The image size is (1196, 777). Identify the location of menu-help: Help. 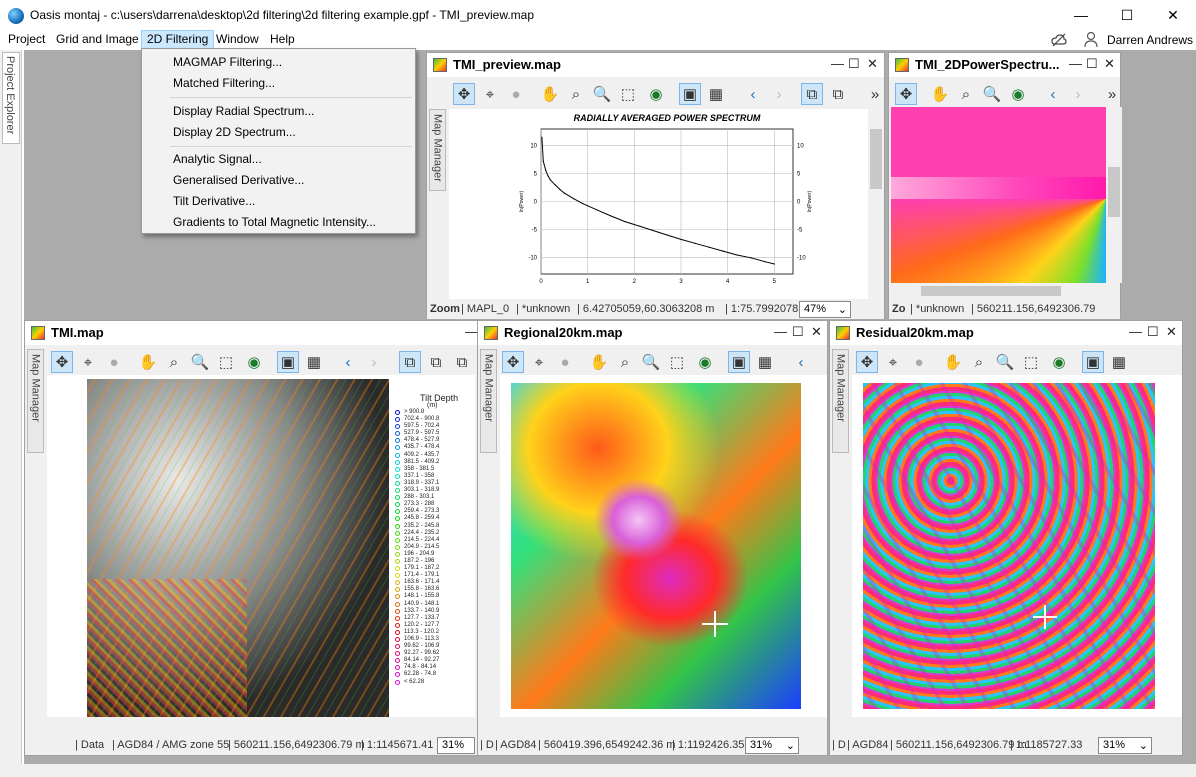
(282, 39).